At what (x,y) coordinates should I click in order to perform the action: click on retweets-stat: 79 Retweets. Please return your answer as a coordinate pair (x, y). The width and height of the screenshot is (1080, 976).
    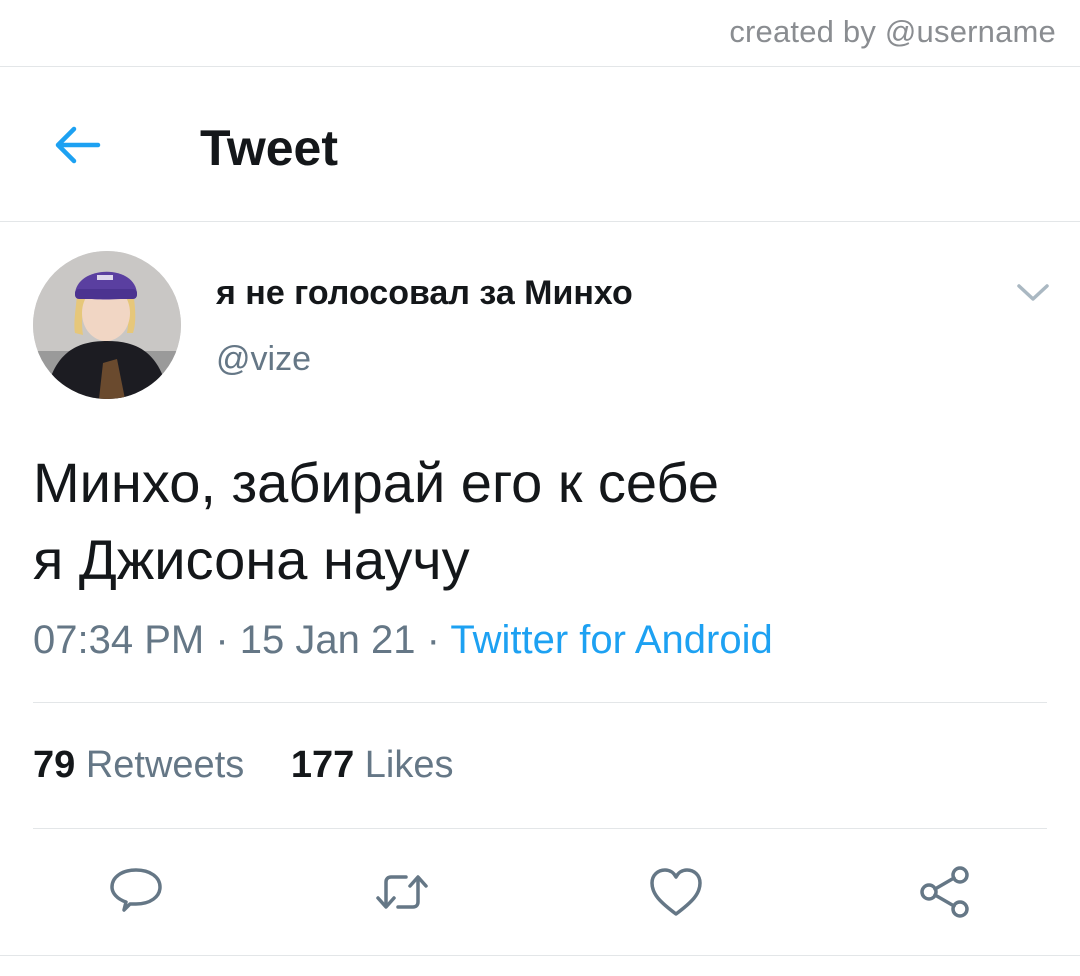
    Looking at the image, I should click on (138, 765).